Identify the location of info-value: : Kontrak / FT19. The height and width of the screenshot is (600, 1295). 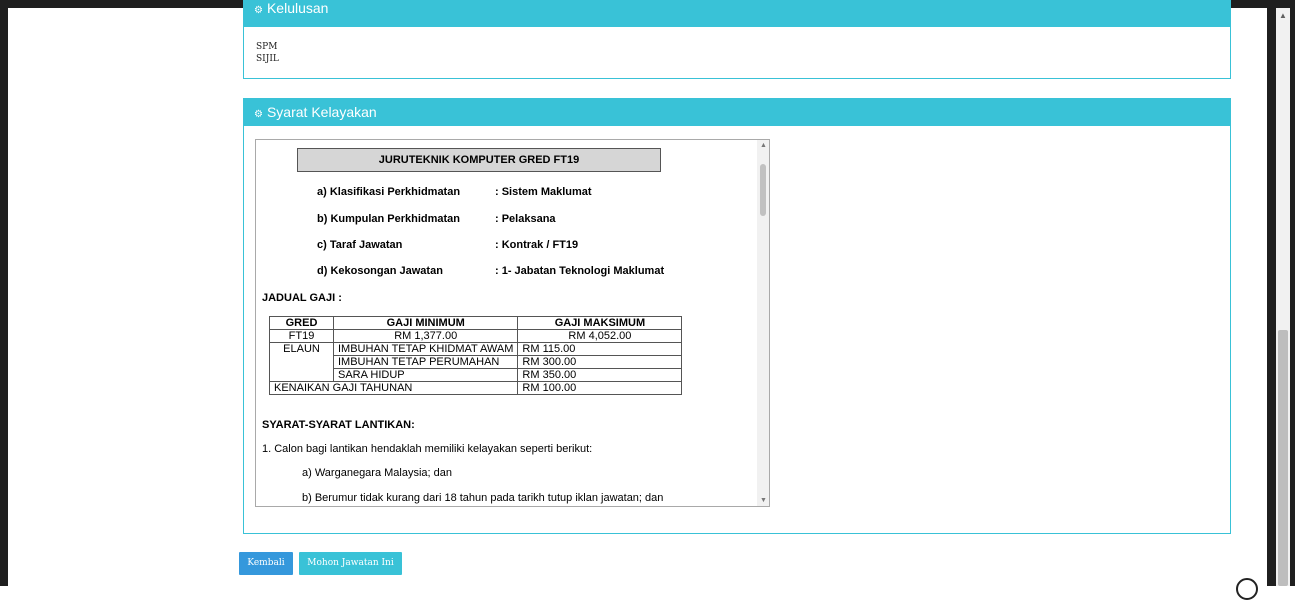
(537, 245).